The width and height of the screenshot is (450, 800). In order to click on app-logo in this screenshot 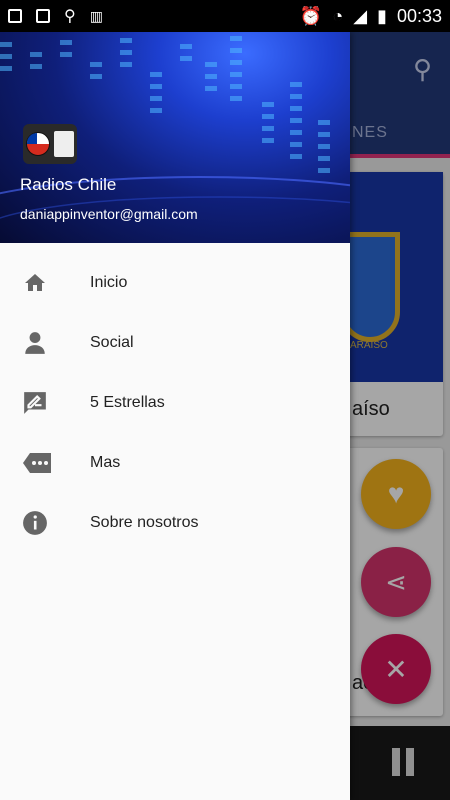, I will do `click(50, 144)`.